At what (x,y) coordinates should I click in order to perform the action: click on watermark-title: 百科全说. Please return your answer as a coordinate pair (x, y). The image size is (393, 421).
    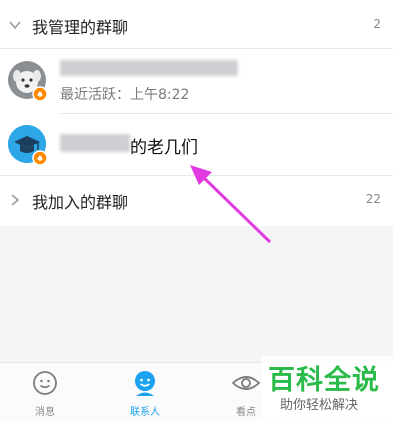
    Looking at the image, I should click on (324, 380).